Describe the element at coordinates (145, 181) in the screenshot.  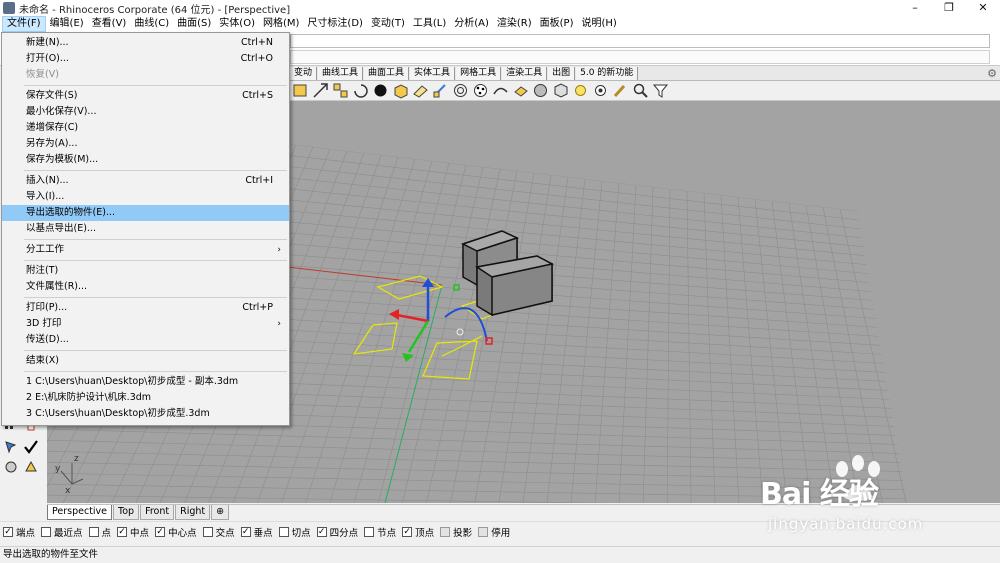
I see `menu-item-insert: 插入(N)... Ctrl+I` at that location.